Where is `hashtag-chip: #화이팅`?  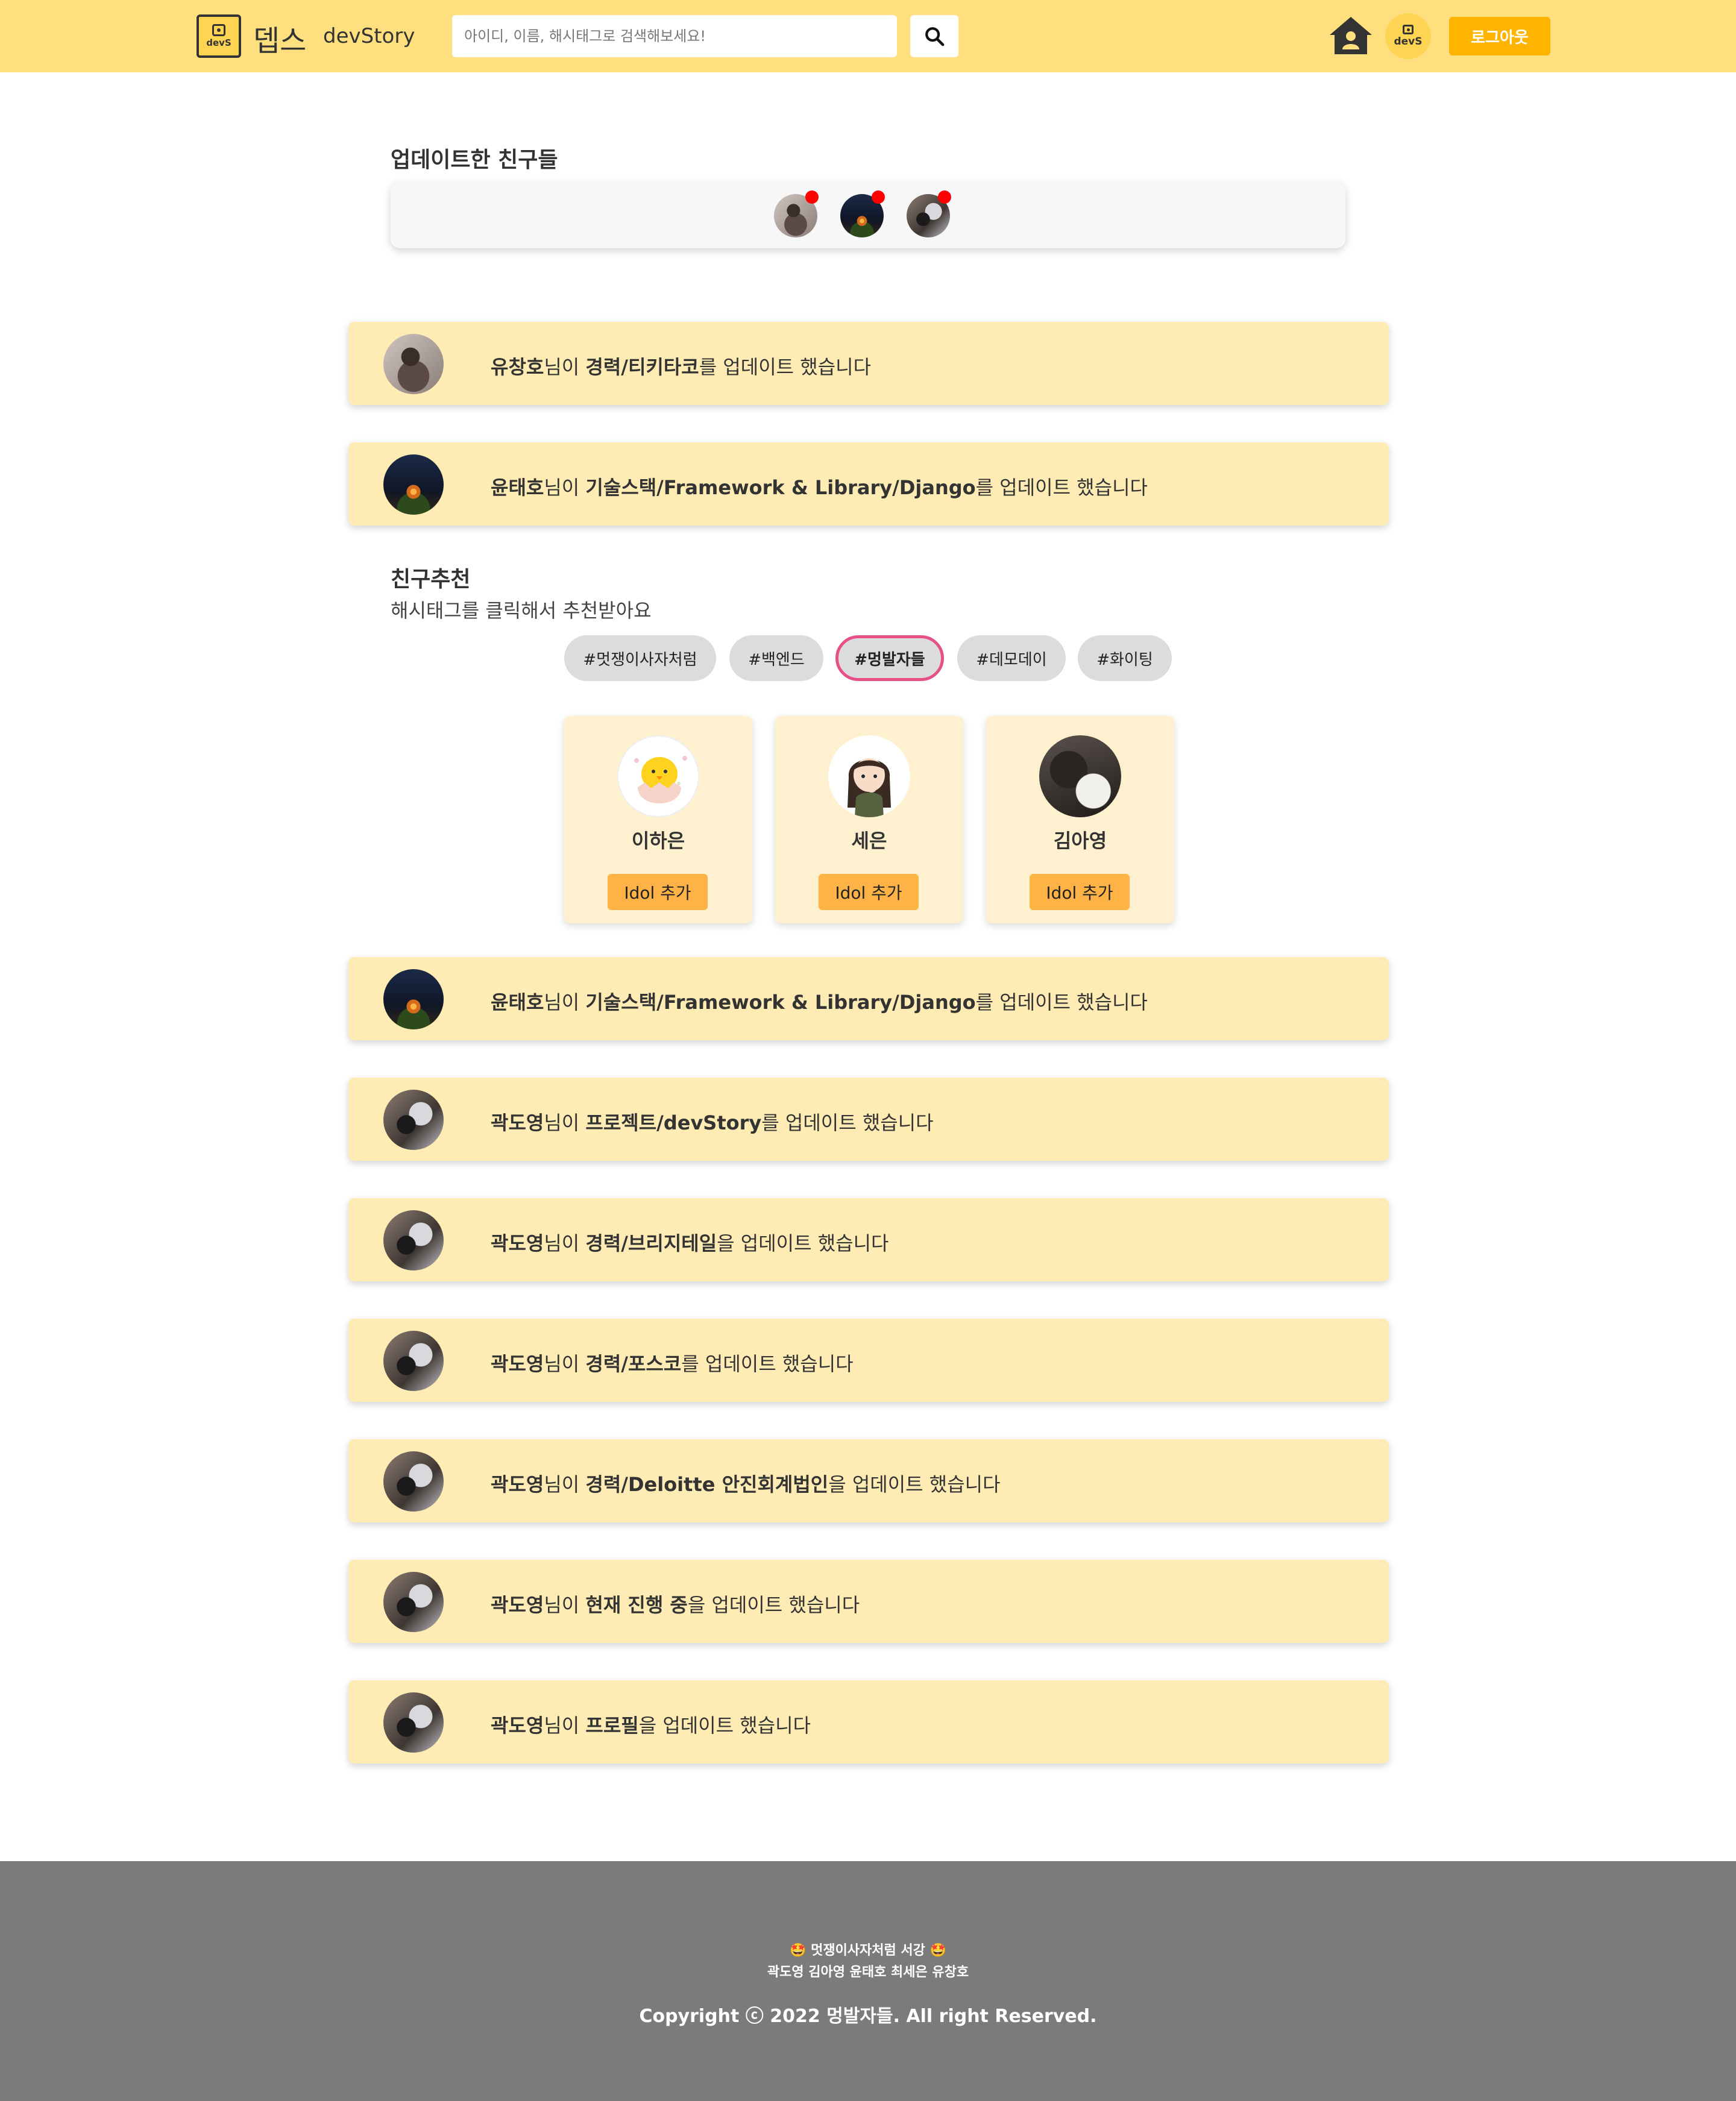 hashtag-chip: #화이팅 is located at coordinates (1125, 658).